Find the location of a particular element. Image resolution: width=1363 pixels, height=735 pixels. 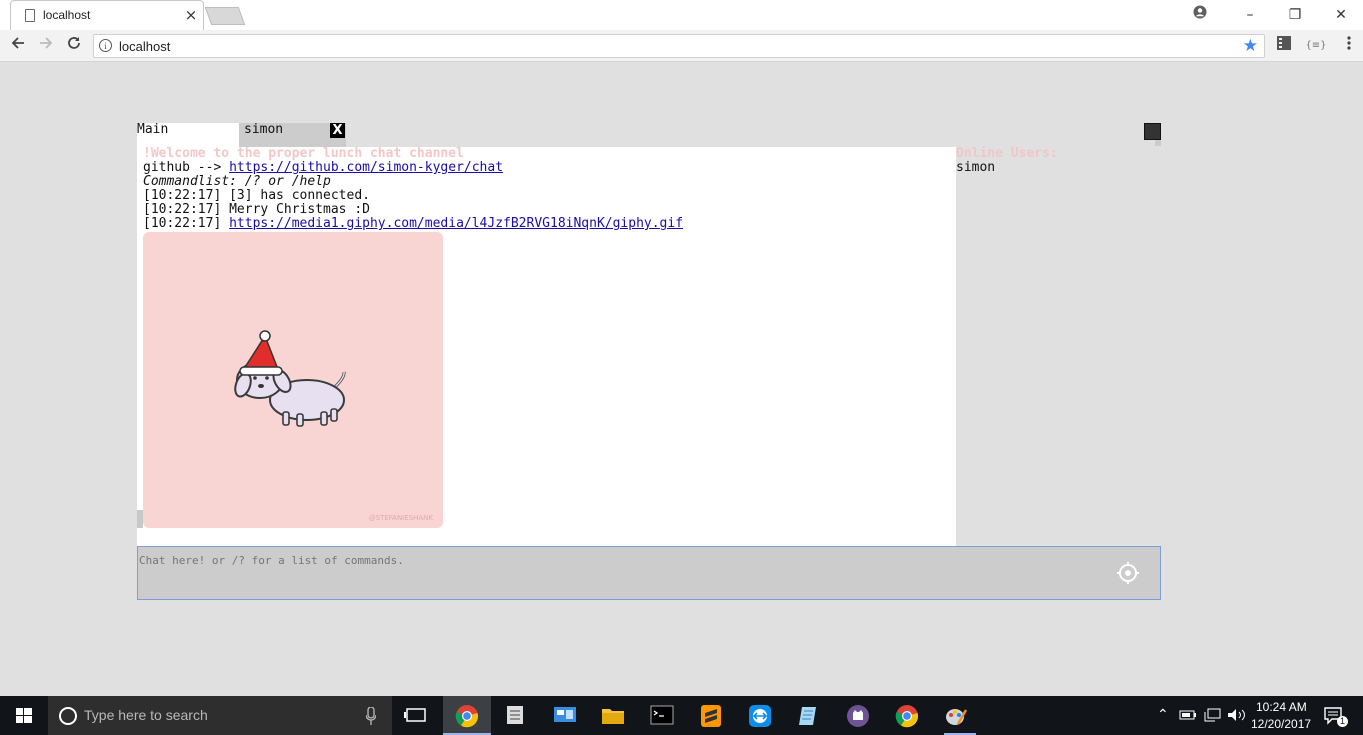

close-tab-button: X is located at coordinates (337, 130).